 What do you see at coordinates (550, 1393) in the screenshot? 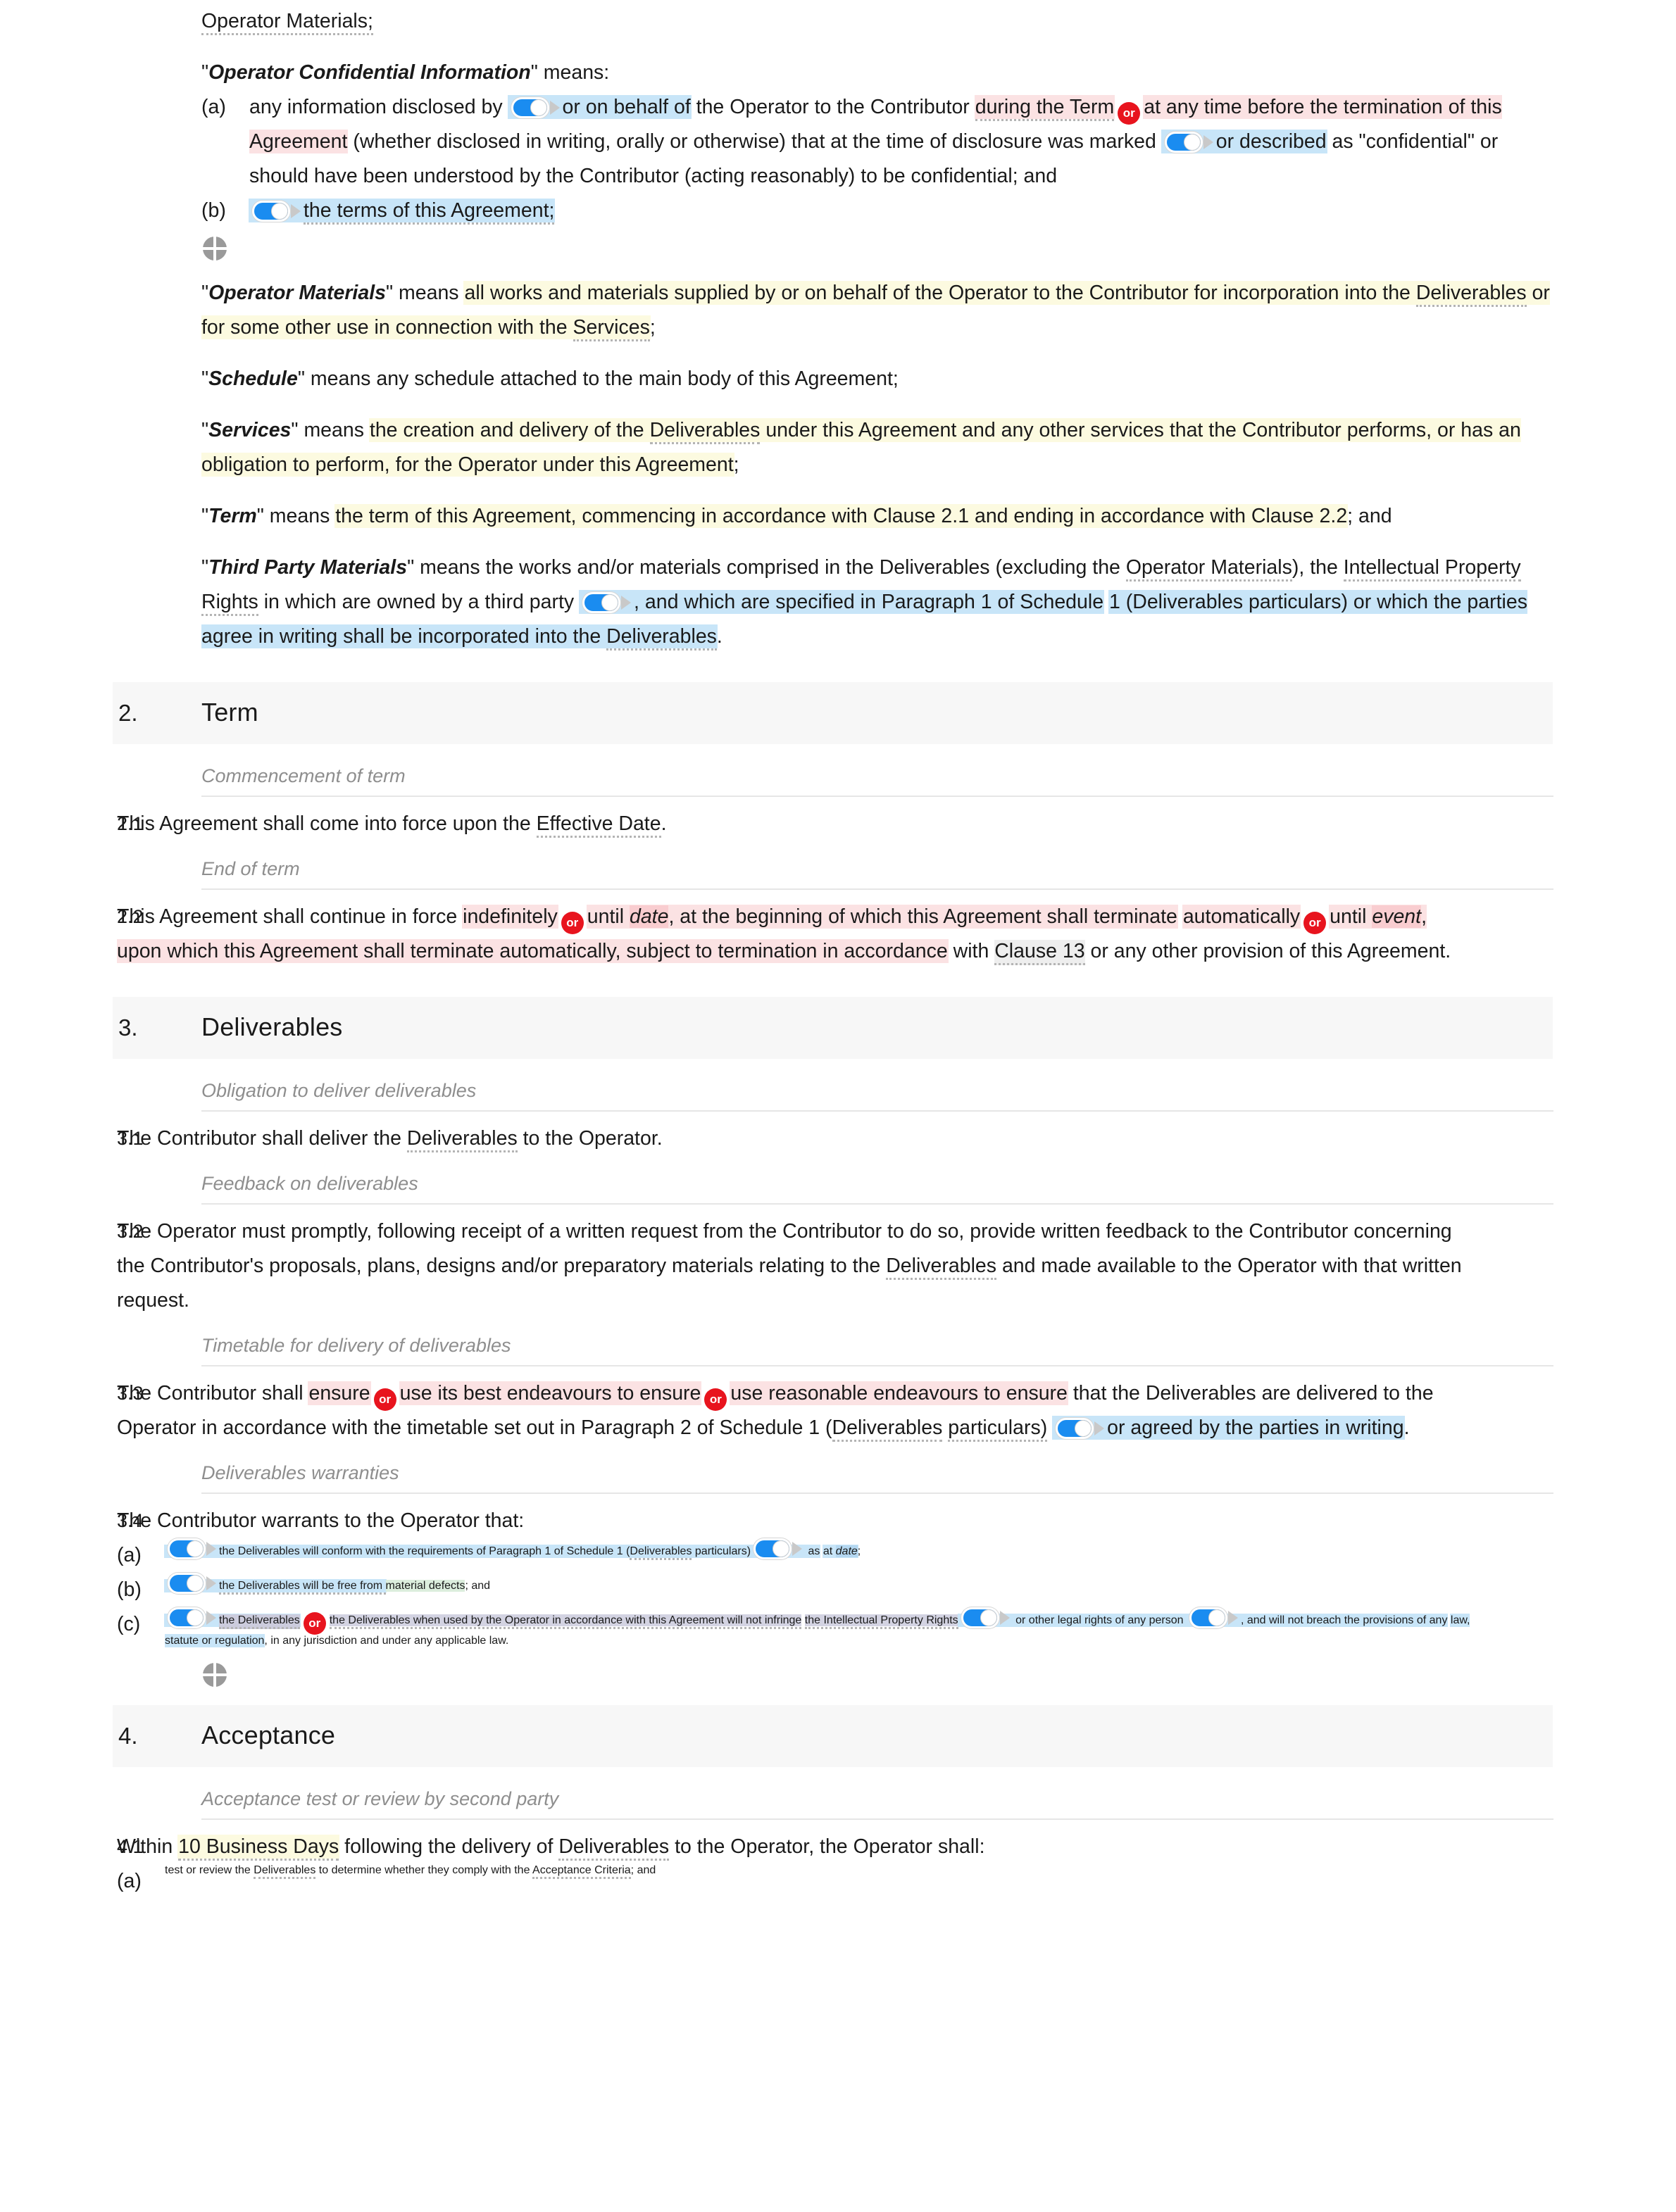
I see `highlight-pink-group: use its best endeavours to ensure` at bounding box center [550, 1393].